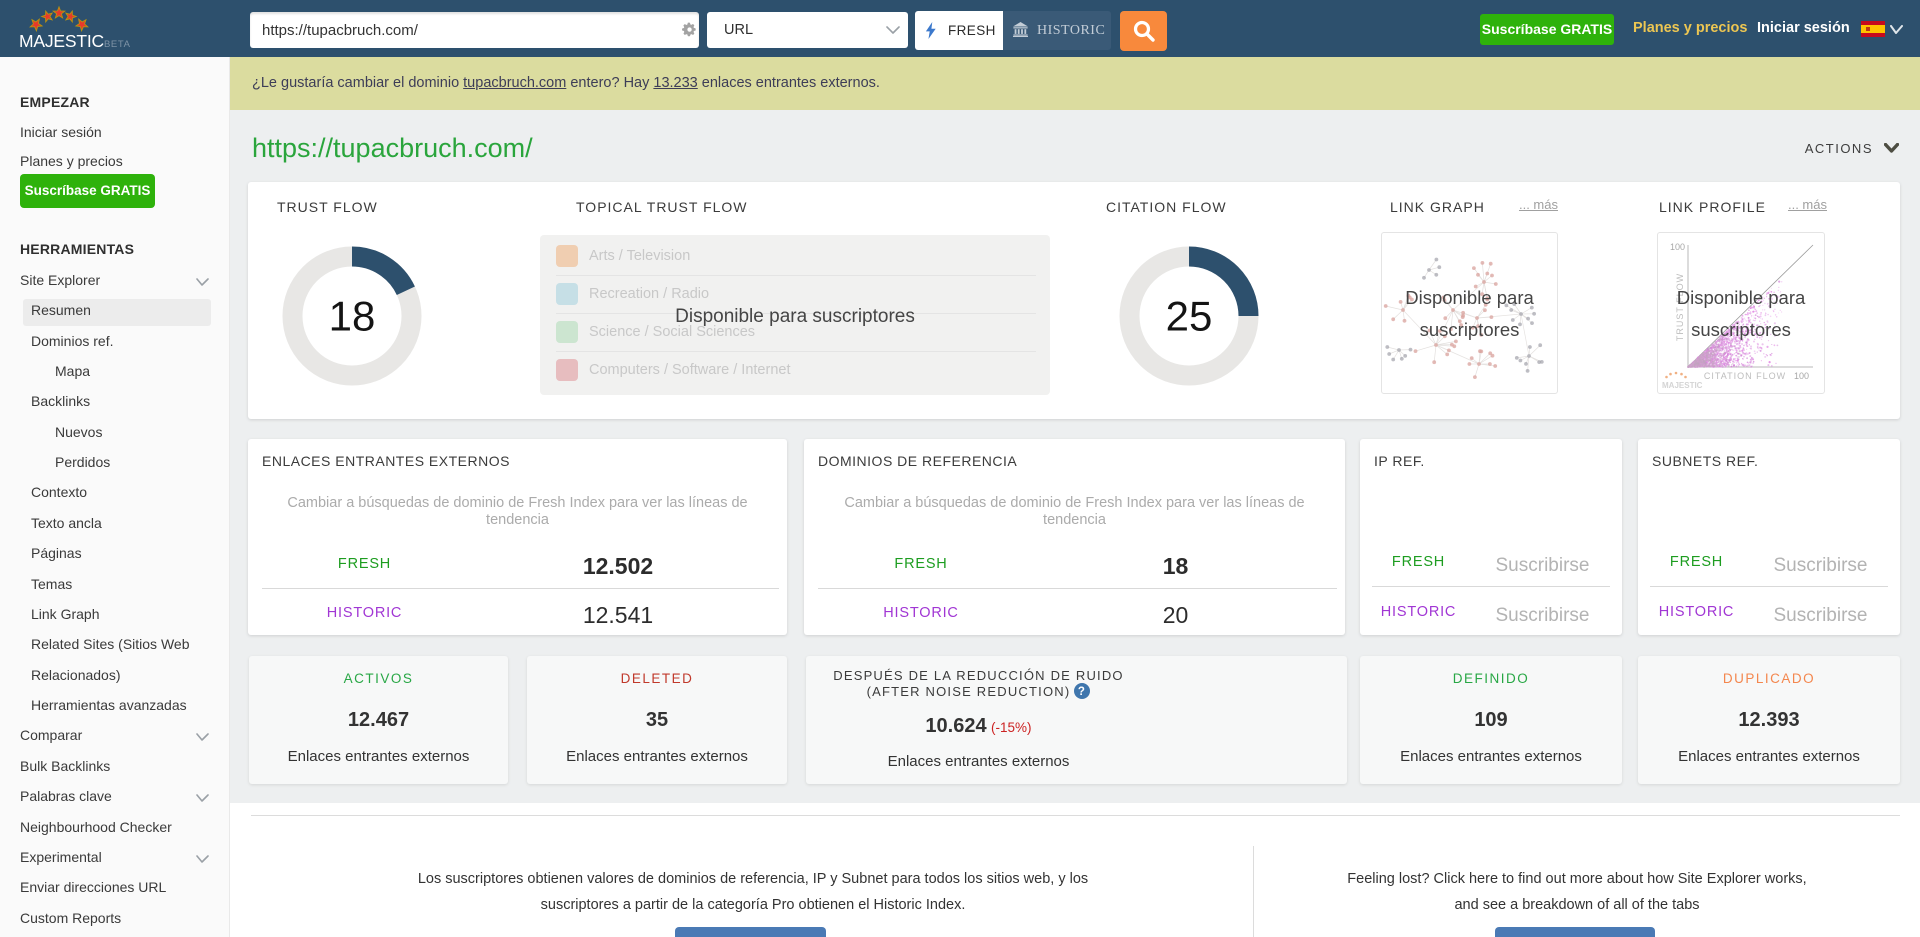 This screenshot has height=937, width=1920. I want to click on svg-text: 18, so click(352, 316).